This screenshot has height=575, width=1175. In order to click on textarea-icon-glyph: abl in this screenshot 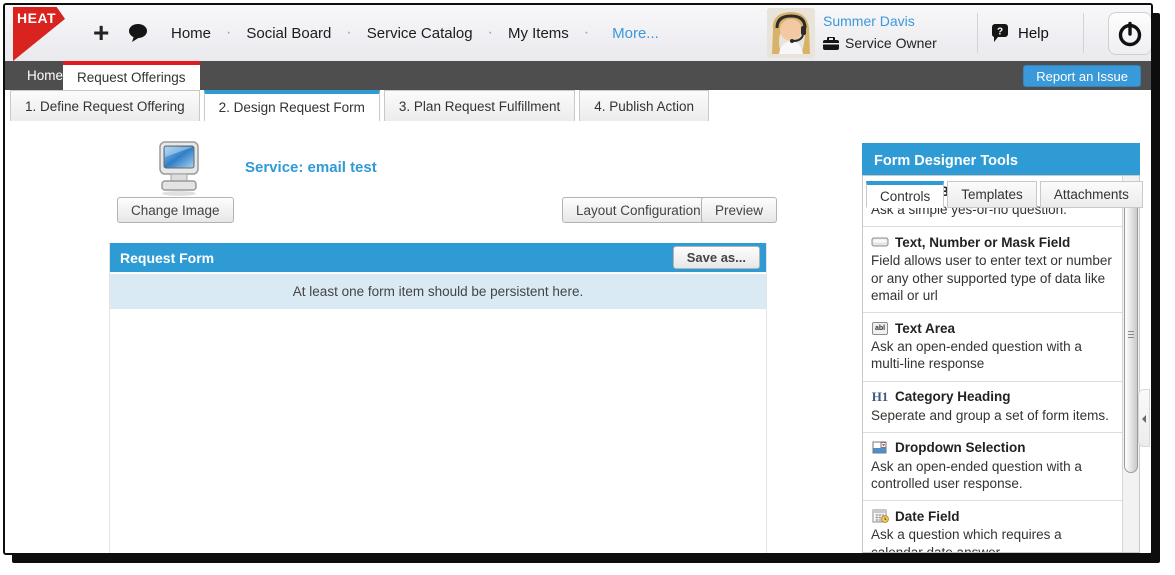, I will do `click(880, 328)`.